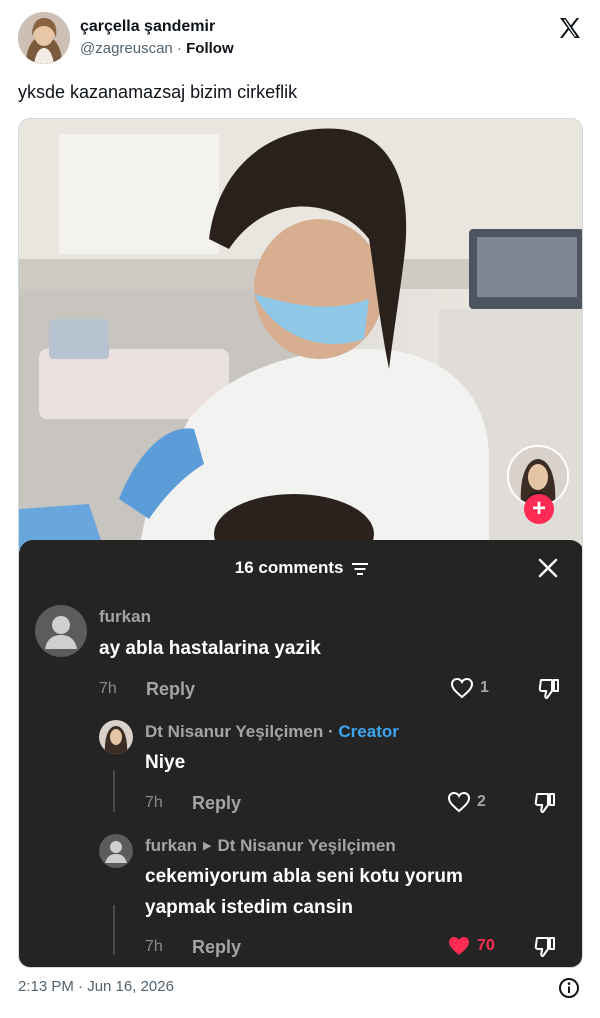 This screenshot has height=1018, width=600. What do you see at coordinates (157, 27) in the screenshot?
I see `display-name: çarçella şandemir` at bounding box center [157, 27].